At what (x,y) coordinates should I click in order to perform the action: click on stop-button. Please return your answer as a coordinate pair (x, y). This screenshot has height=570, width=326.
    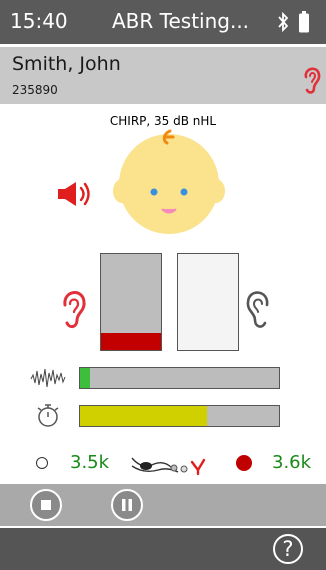
    Looking at the image, I should click on (46, 505).